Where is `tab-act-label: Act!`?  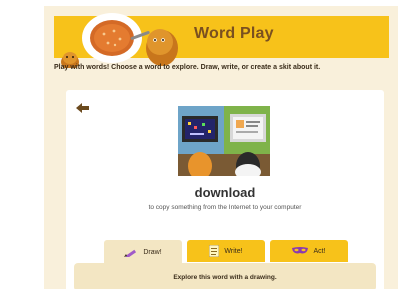
tab-act-label: Act! is located at coordinates (319, 251).